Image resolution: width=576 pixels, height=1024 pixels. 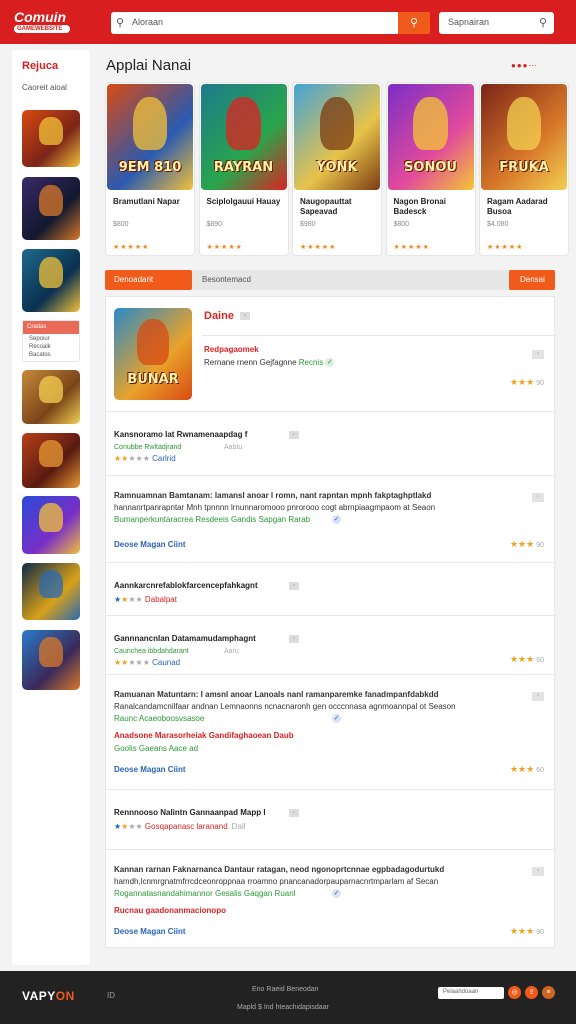 I want to click on game-cover-image: 9EM 810, so click(x=150, y=137).